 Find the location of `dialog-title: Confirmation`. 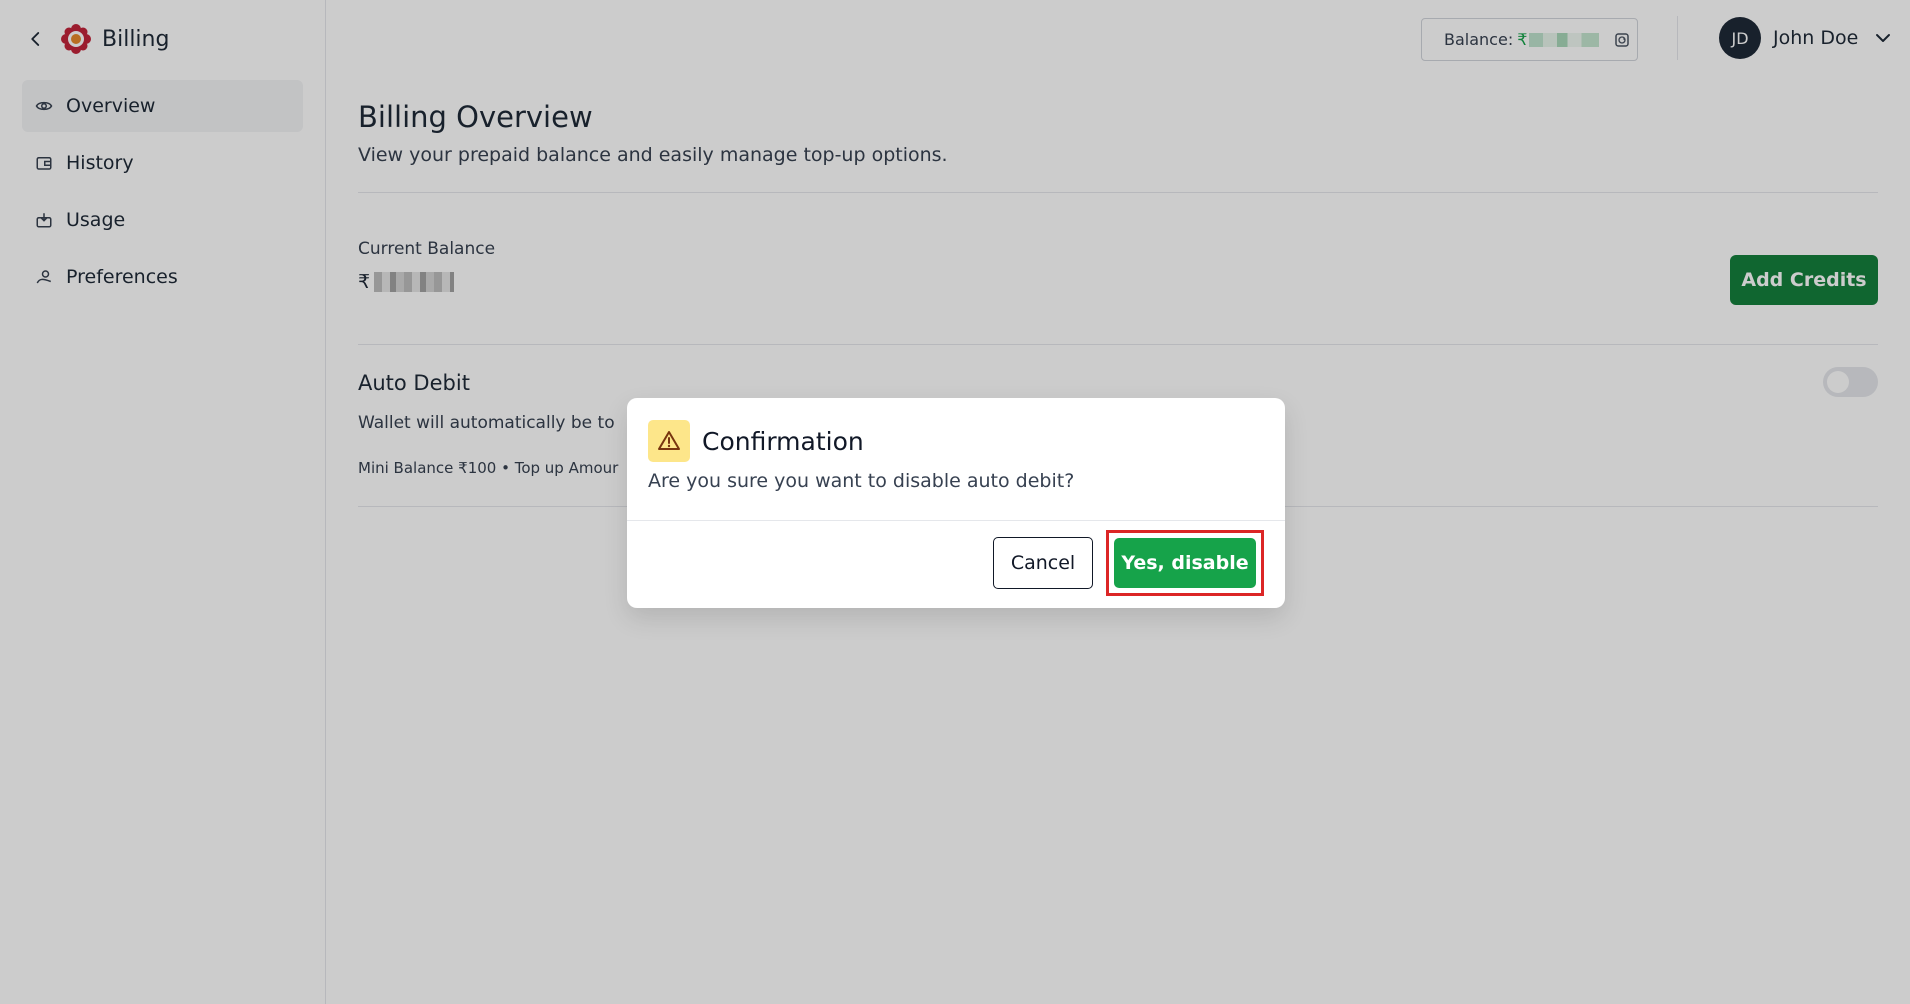

dialog-title: Confirmation is located at coordinates (783, 441).